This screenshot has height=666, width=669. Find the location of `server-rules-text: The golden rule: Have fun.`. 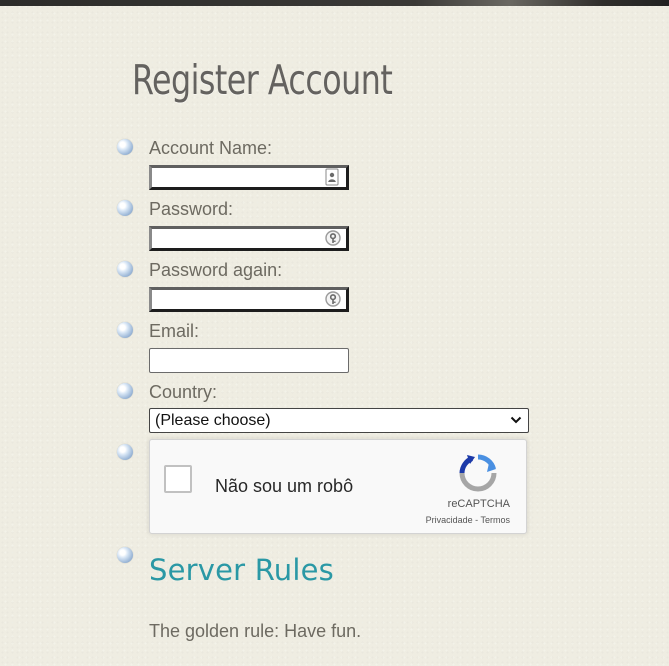

server-rules-text: The golden rule: Have fun. is located at coordinates (255, 631).